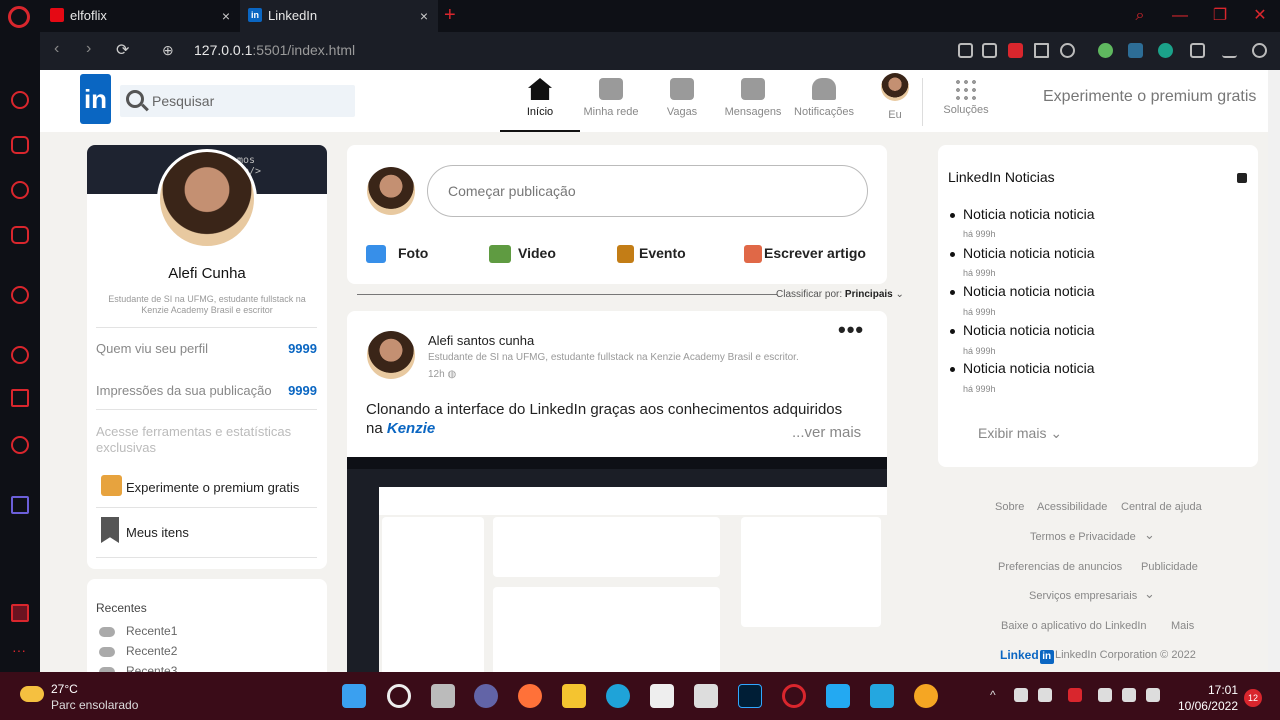 The width and height of the screenshot is (1280, 720). Describe the element at coordinates (997, 695) in the screenshot. I see `tray-chevron-icon: ^` at that location.